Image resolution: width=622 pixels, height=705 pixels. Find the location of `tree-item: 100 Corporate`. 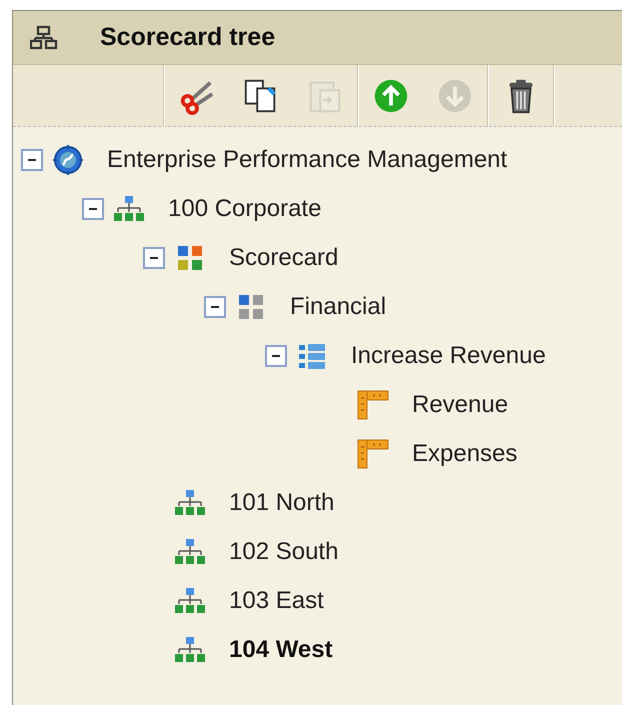

tree-item: 100 Corporate is located at coordinates (245, 208).